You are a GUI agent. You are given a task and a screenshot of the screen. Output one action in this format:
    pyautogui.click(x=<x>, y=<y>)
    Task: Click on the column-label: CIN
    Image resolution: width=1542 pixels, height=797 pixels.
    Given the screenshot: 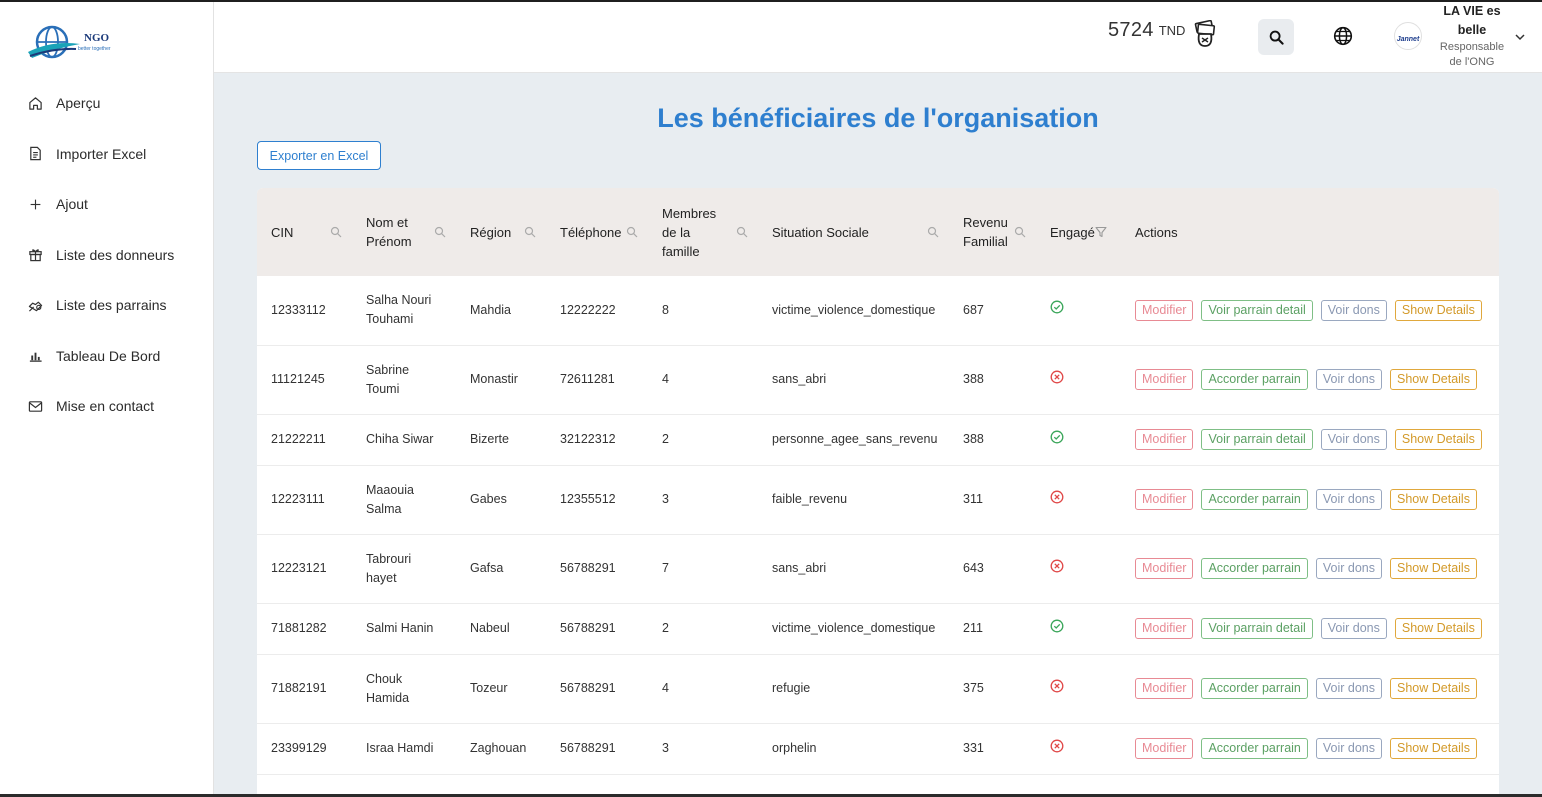 What is the action you would take?
    pyautogui.click(x=282, y=232)
    